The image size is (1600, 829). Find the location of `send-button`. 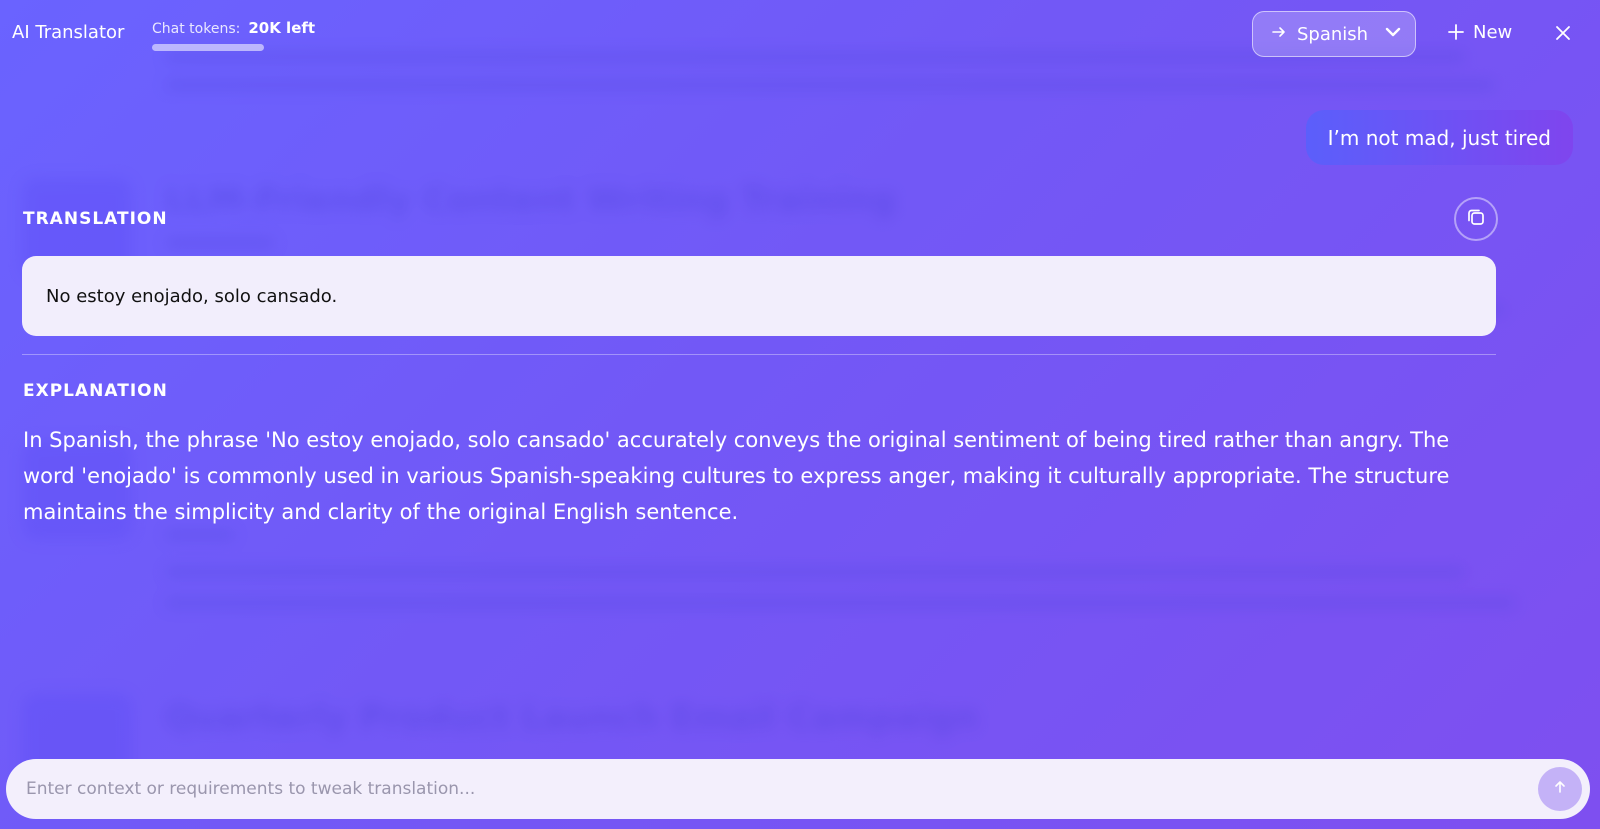

send-button is located at coordinates (1560, 789).